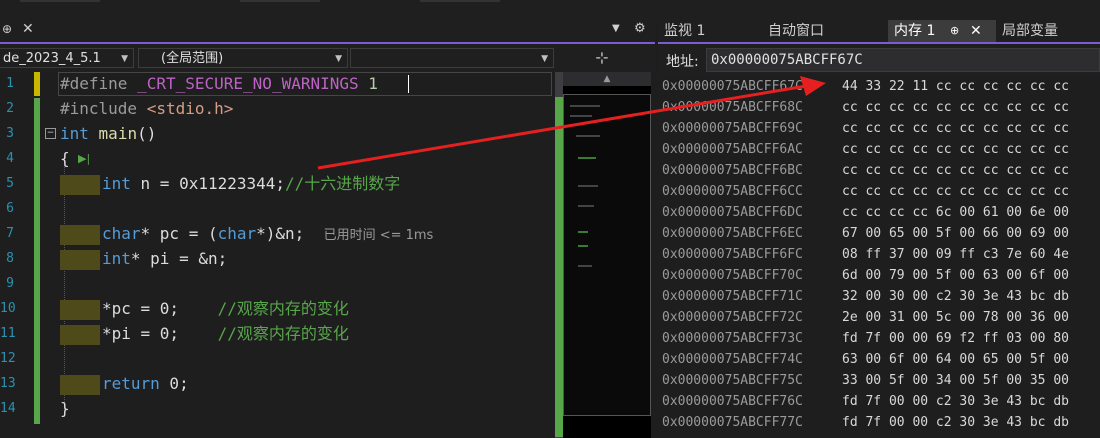 The width and height of the screenshot is (1100, 438). I want to click on minimap-viewport, so click(607, 255).